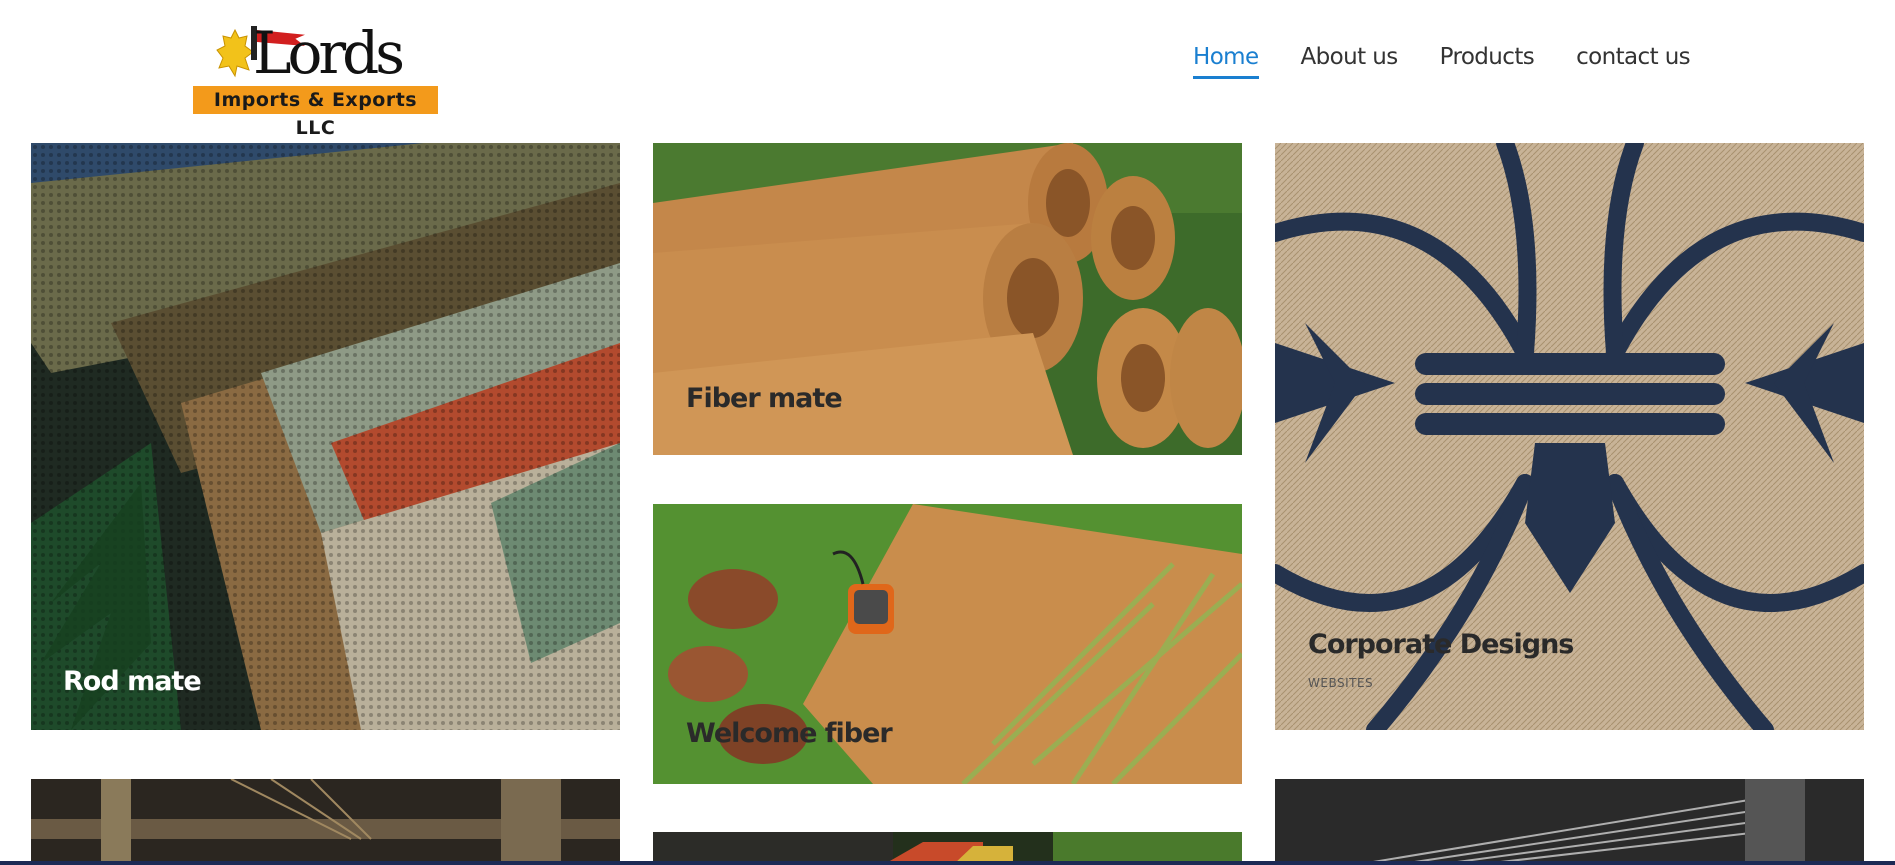 This screenshot has width=1895, height=865. What do you see at coordinates (1633, 61) in the screenshot?
I see `nav-contact-us: contact us` at bounding box center [1633, 61].